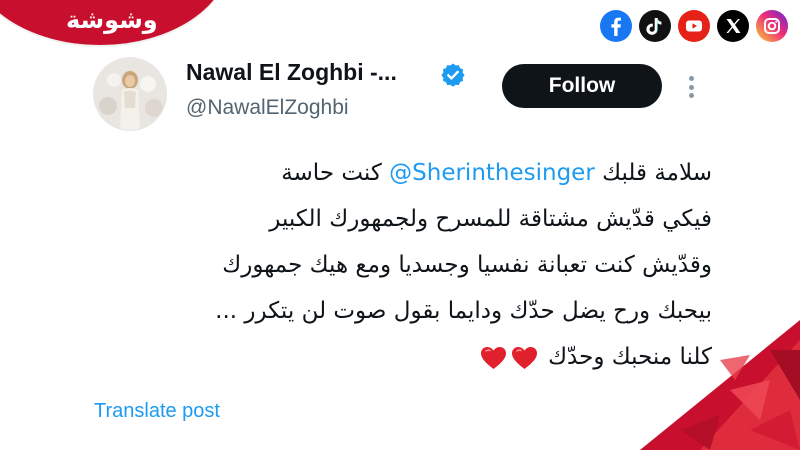  Describe the element at coordinates (492, 173) in the screenshot. I see `mention-link: @Sherinthesinger` at that location.